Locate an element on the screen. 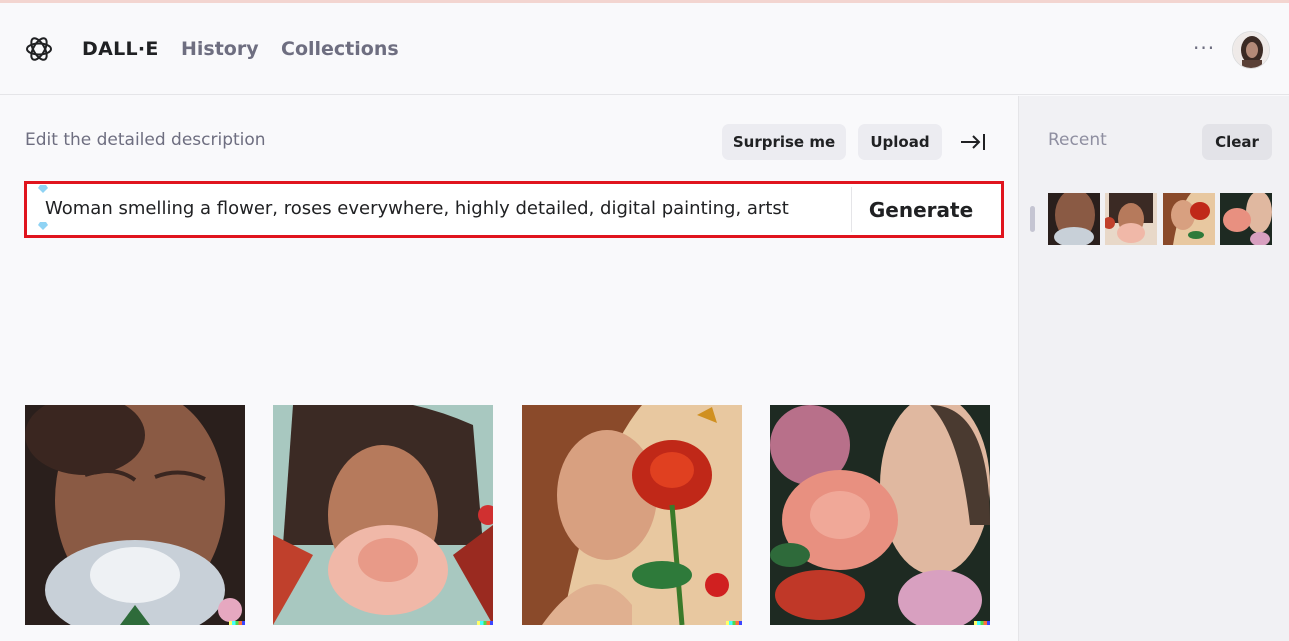 This screenshot has height=641, width=1289. nav-collections: Collections is located at coordinates (340, 49).